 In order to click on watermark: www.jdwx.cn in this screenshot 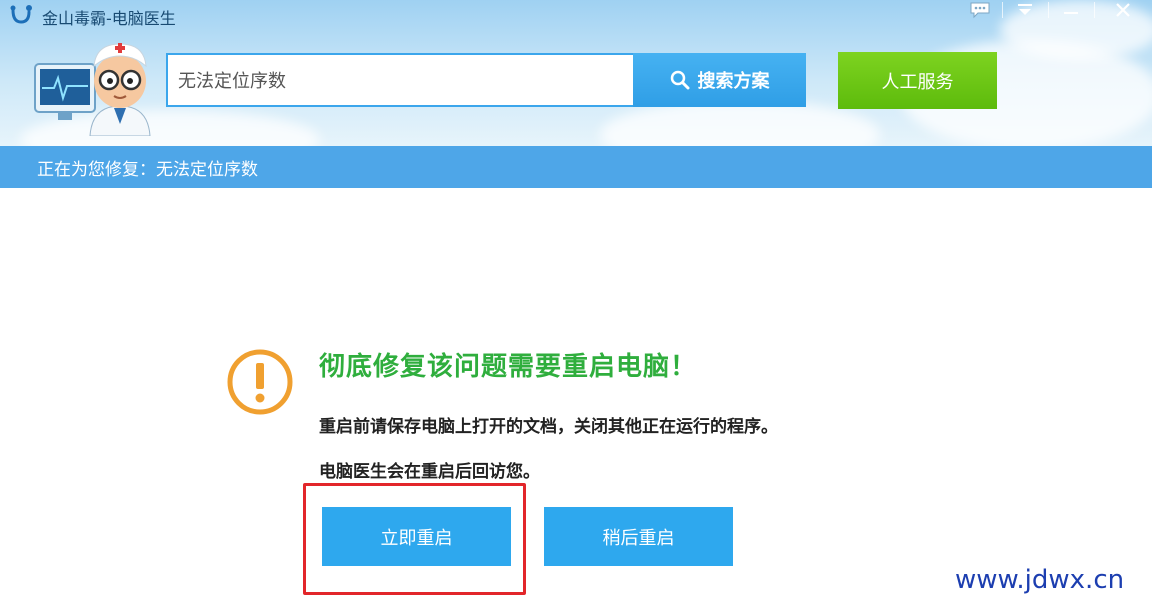, I will do `click(1040, 580)`.